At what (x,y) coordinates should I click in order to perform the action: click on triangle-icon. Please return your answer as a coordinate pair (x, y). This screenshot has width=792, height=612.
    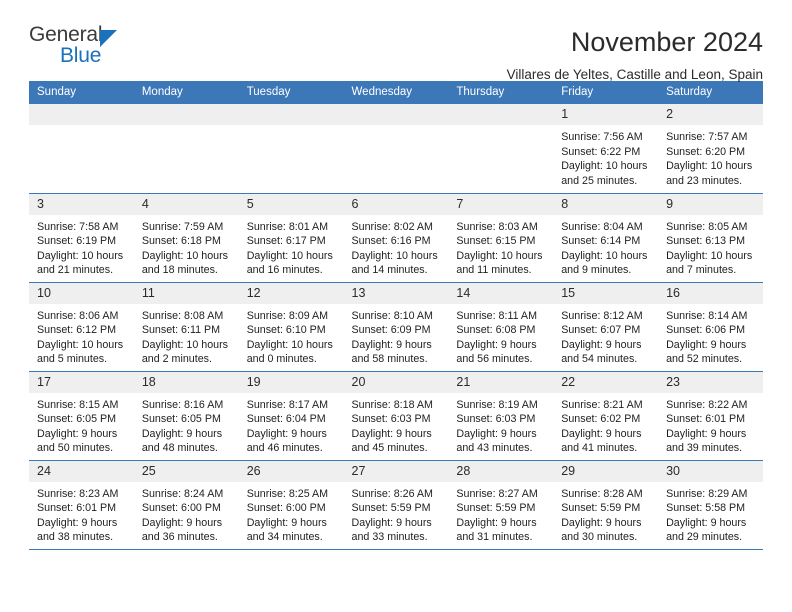
    Looking at the image, I should click on (108, 38).